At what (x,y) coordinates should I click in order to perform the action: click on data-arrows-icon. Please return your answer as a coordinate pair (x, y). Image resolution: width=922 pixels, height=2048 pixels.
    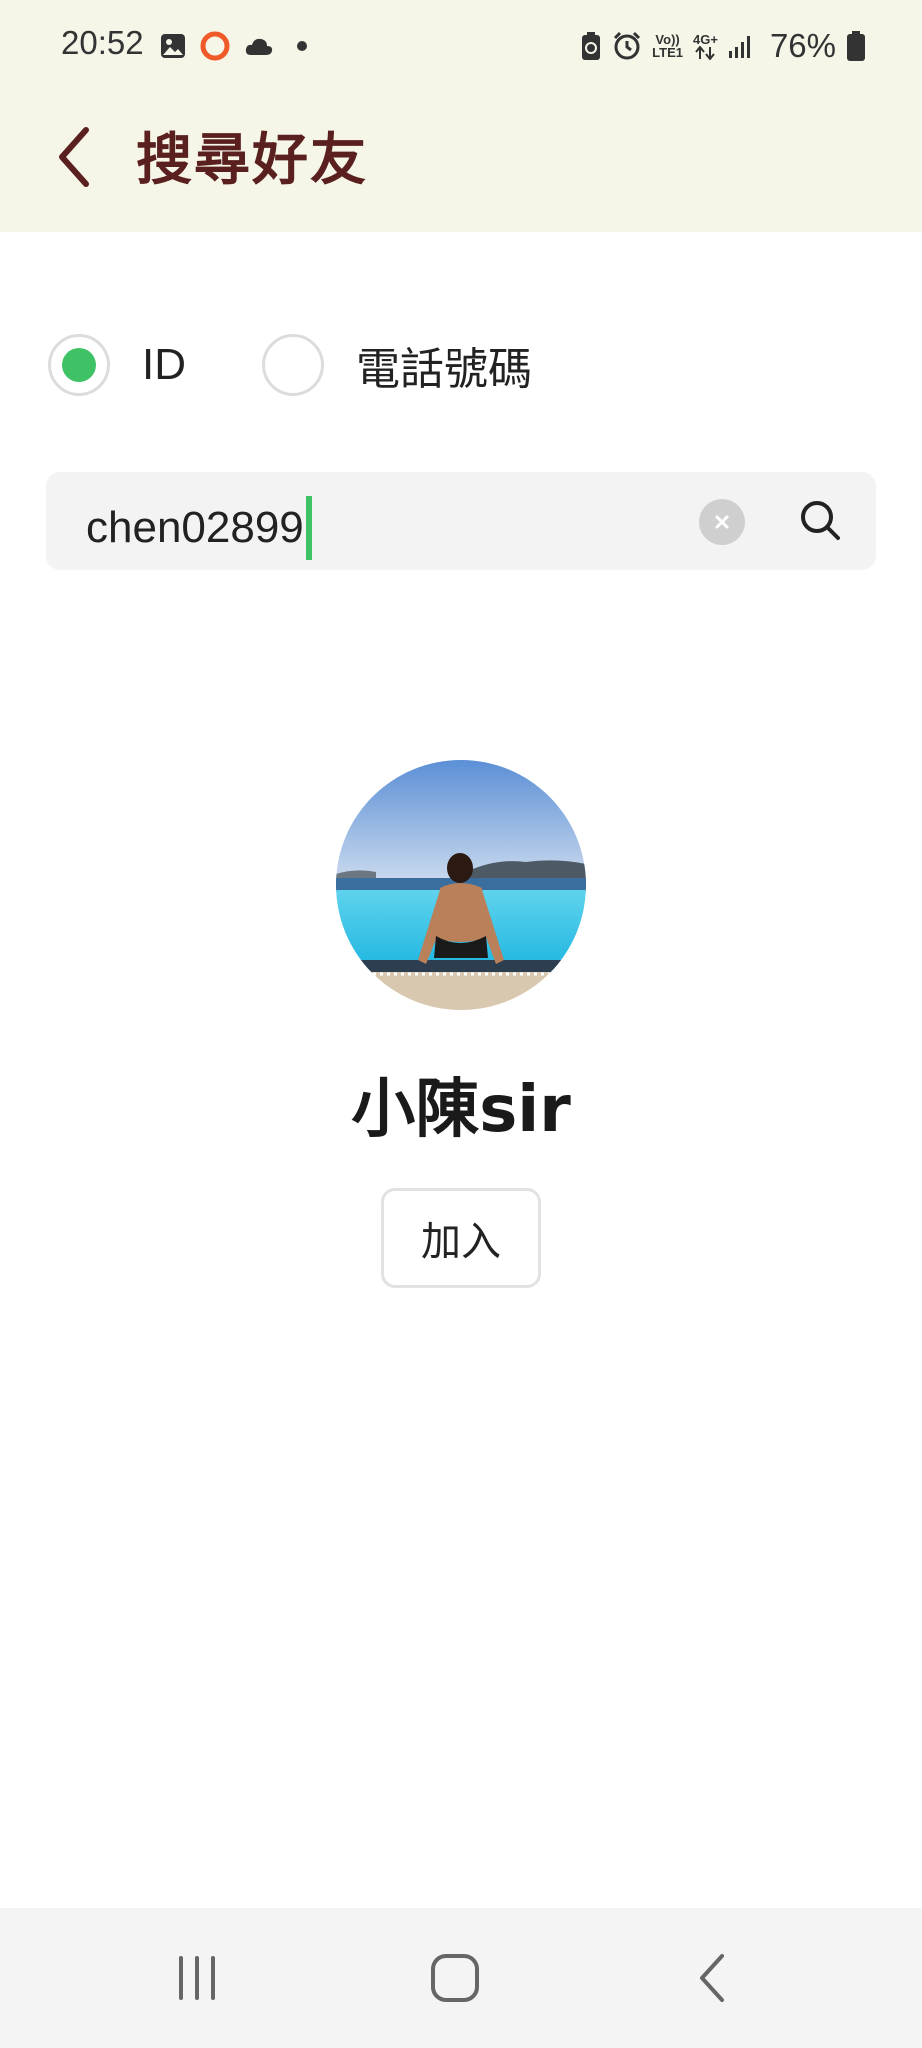
    Looking at the image, I should click on (705, 52).